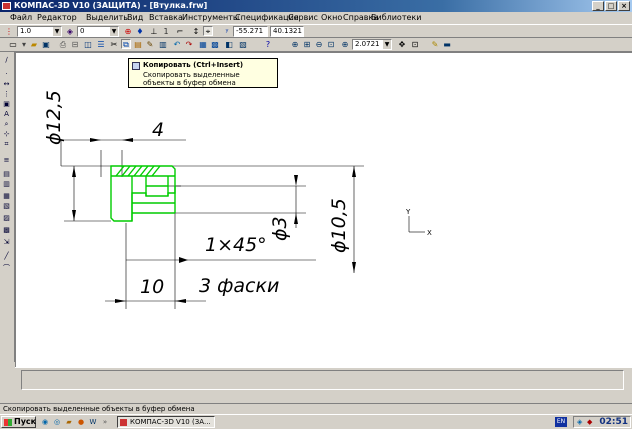 This screenshot has width=632, height=429. I want to click on line-tool-icon: ╱, so click(6, 256).